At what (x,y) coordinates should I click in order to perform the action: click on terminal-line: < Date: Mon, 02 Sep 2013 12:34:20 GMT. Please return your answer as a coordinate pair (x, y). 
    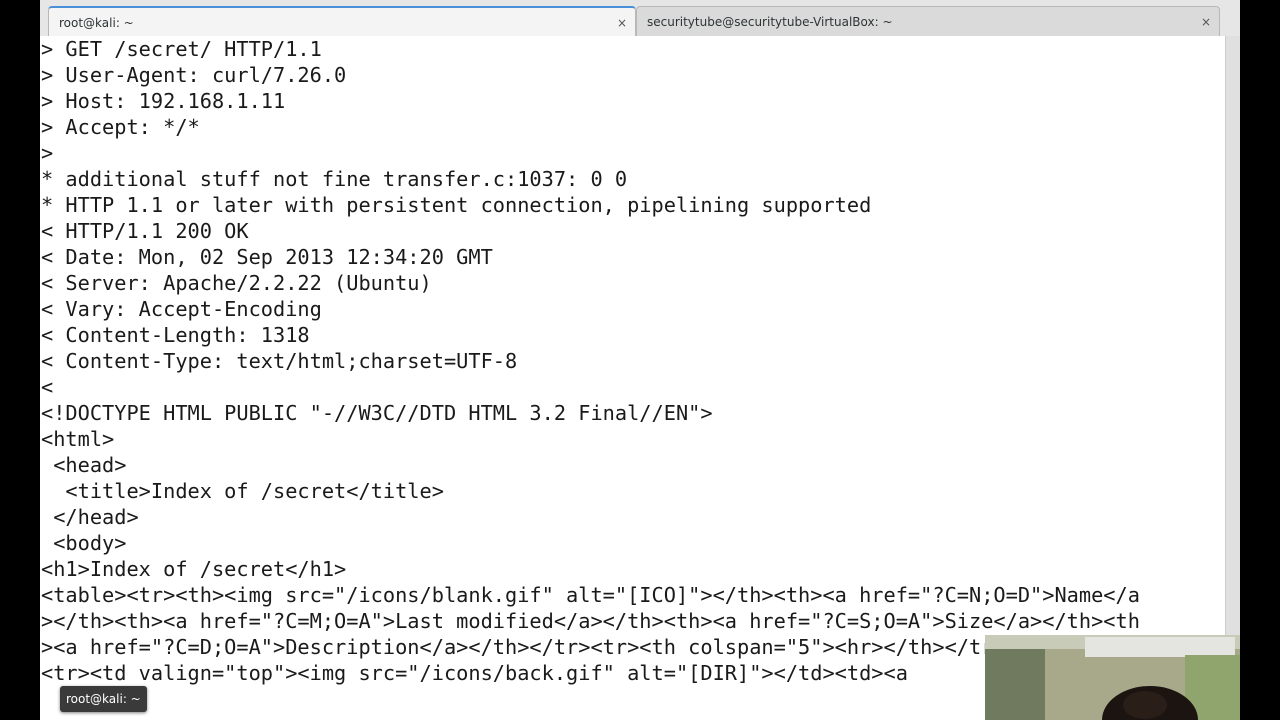
    Looking at the image, I should click on (267, 257).